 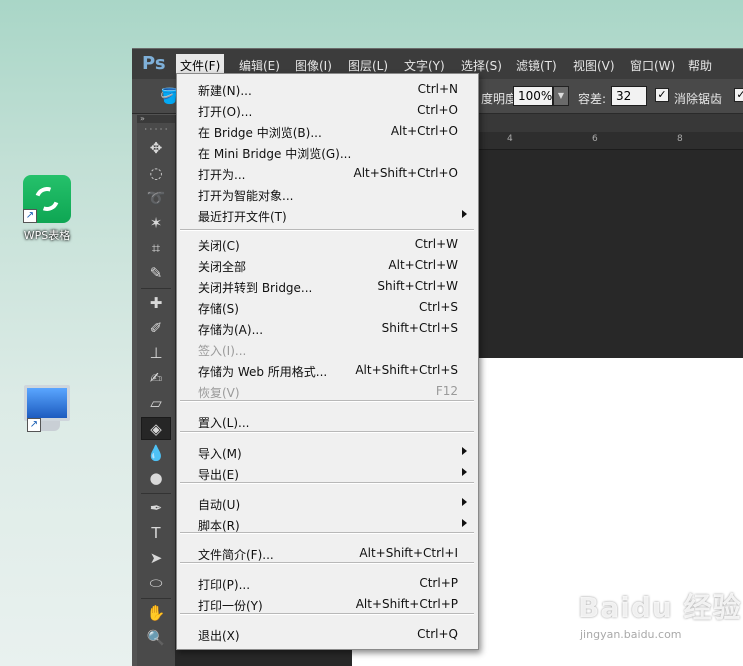 I want to click on clone-stamp-tool-icon: ⊥, so click(x=156, y=353).